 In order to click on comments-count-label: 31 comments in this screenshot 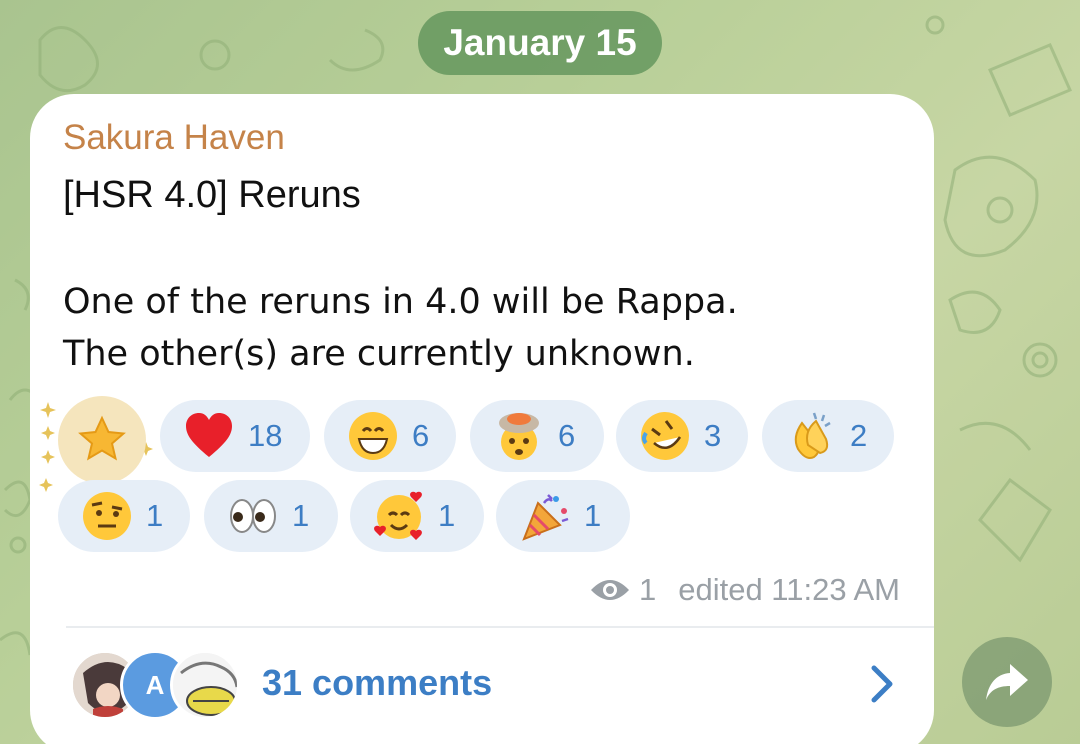, I will do `click(377, 683)`.